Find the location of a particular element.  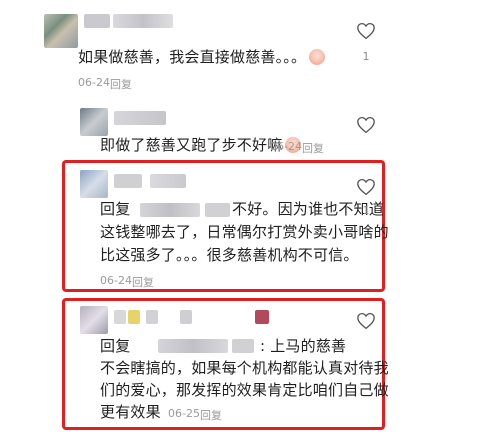

comment-text-line: 不会瞎搞的，如果每个机构都能认真对待我 is located at coordinates (244, 368).